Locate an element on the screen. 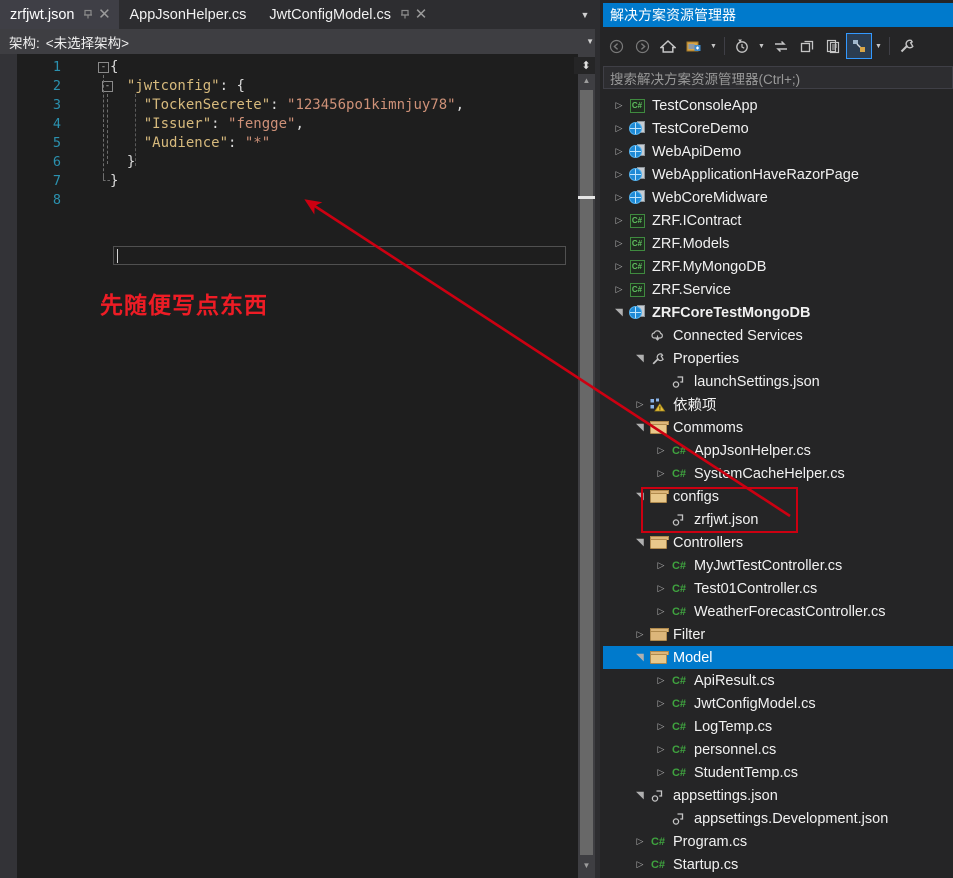  tree-item-filter: ▷ Filter is located at coordinates (778, 634).